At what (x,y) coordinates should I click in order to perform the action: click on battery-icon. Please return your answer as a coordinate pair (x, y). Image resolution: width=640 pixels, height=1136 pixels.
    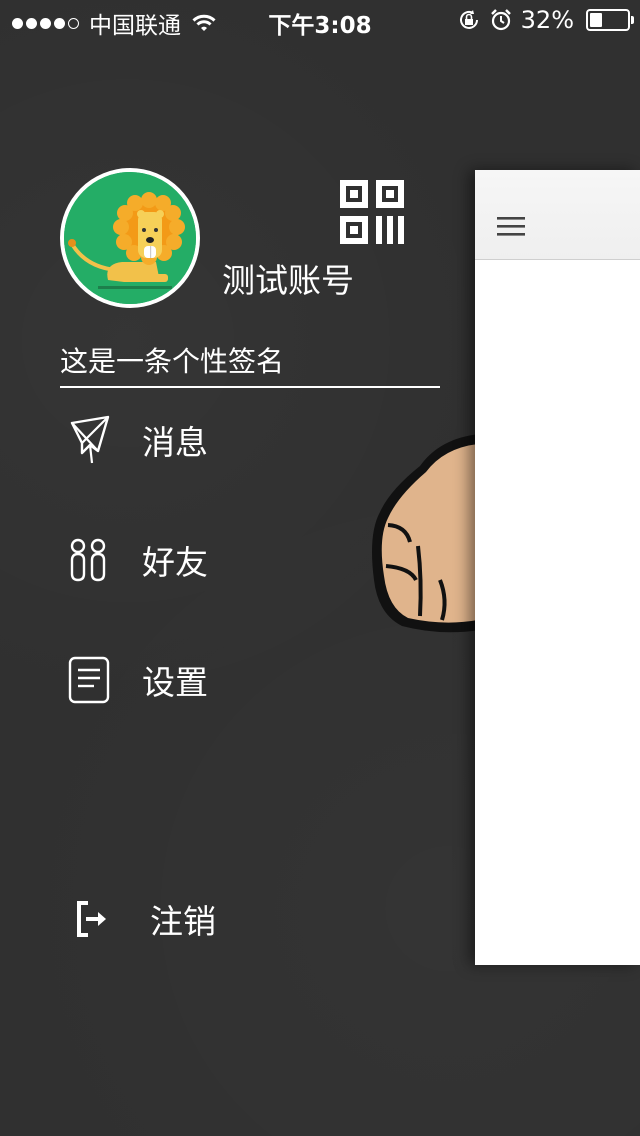
    Looking at the image, I should click on (610, 20).